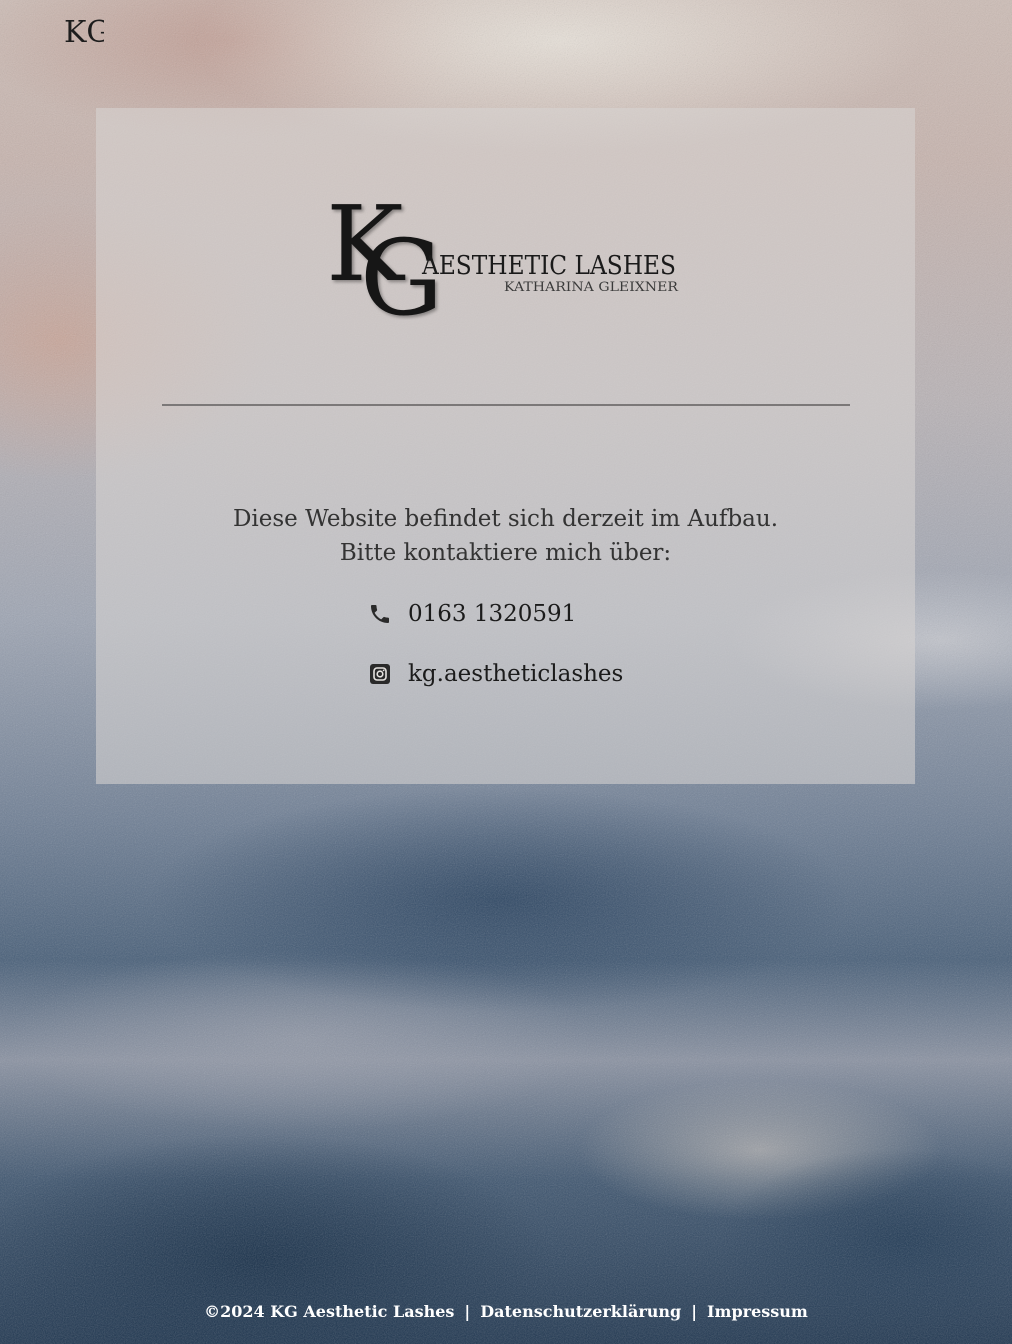  I want to click on imprint-link: Impressum, so click(757, 1311).